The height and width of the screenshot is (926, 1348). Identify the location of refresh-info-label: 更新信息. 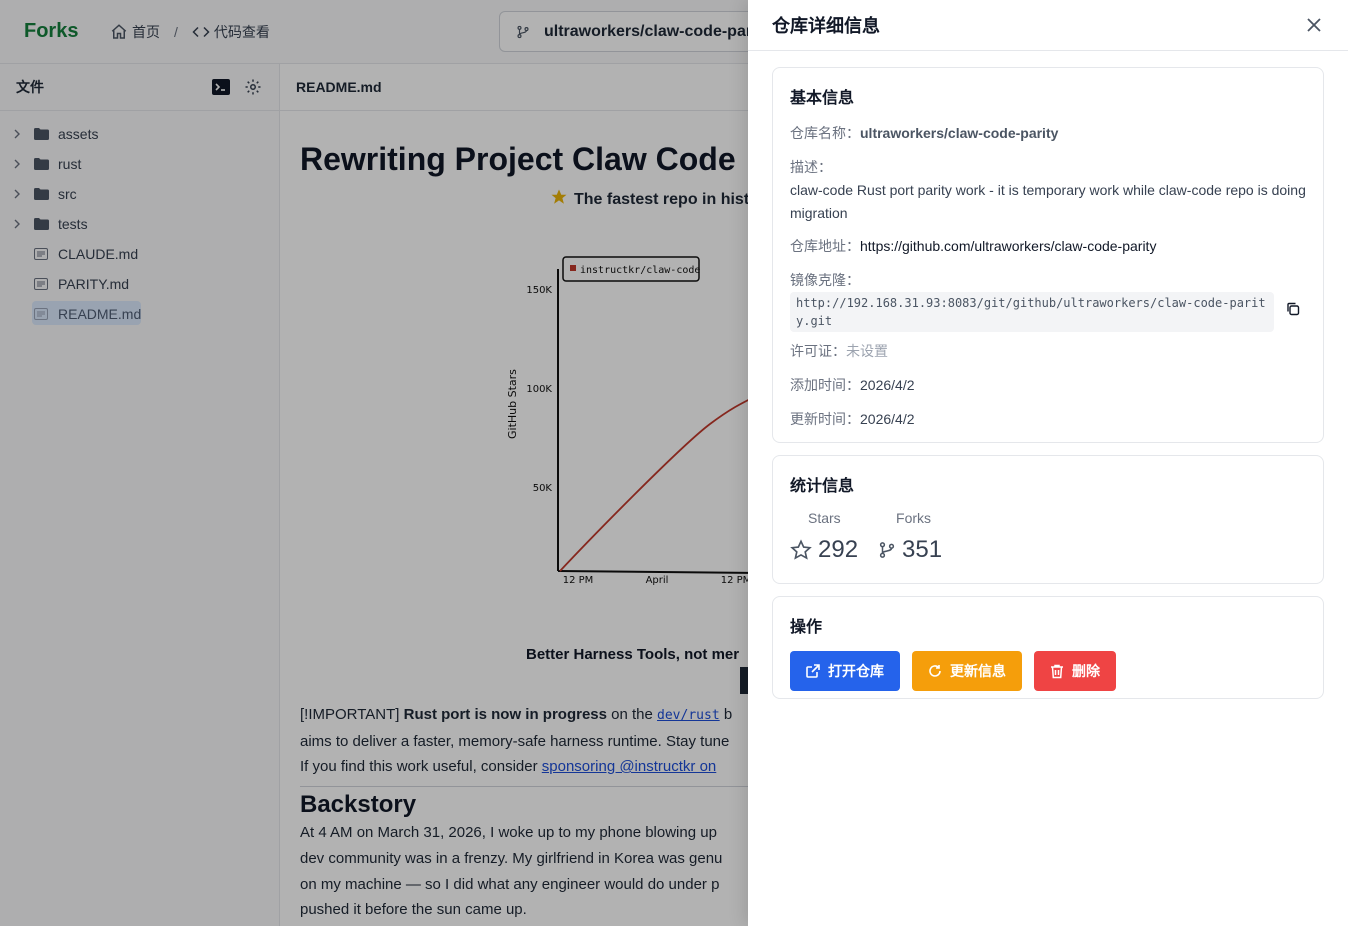
(978, 671).